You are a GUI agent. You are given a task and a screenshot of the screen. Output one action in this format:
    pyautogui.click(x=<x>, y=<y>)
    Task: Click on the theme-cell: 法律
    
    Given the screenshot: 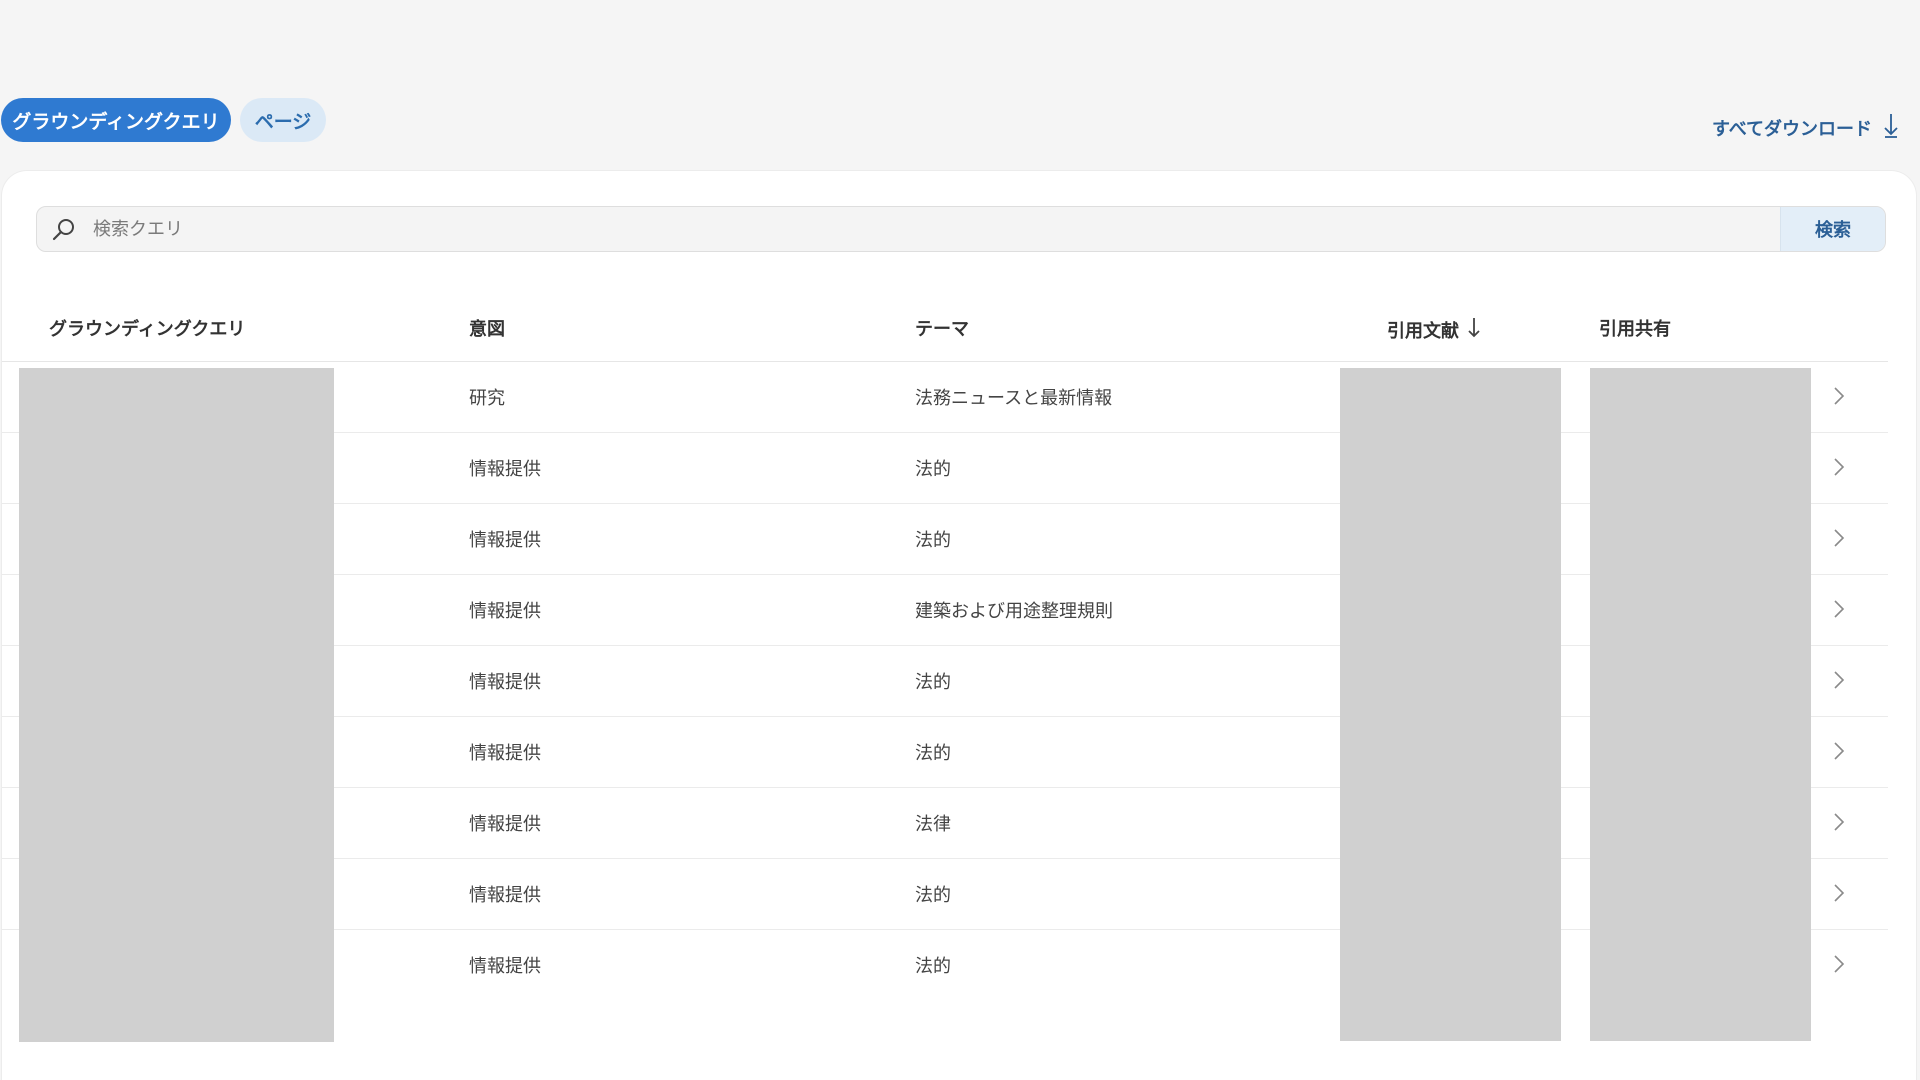 What is the action you would take?
    pyautogui.click(x=933, y=824)
    